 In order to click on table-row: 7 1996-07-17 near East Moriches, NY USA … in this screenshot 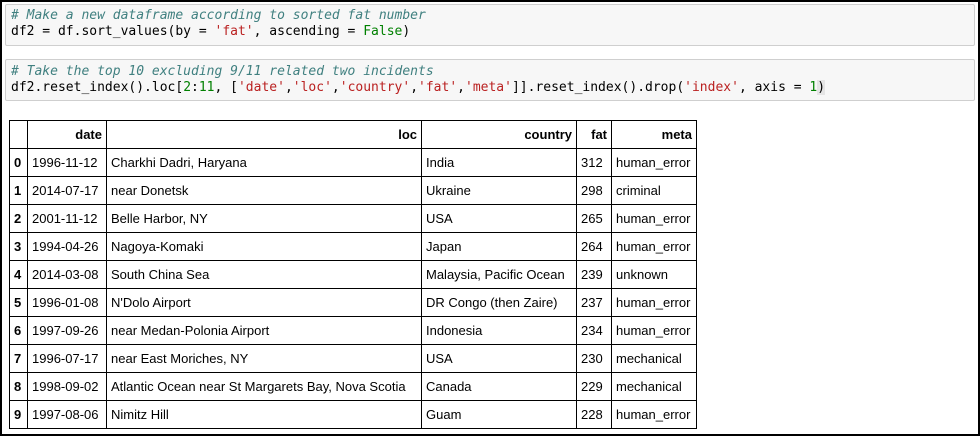, I will do `click(353, 358)`.